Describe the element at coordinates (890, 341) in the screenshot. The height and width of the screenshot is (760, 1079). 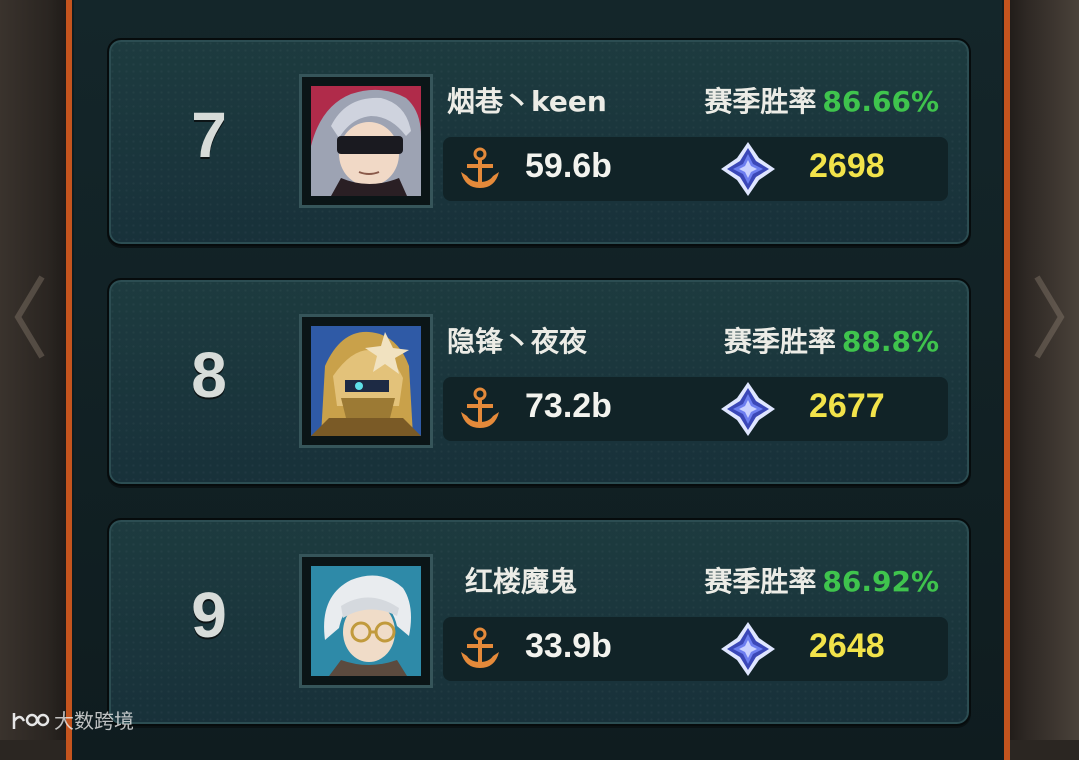
I see `winrate-value: 88.8%` at that location.